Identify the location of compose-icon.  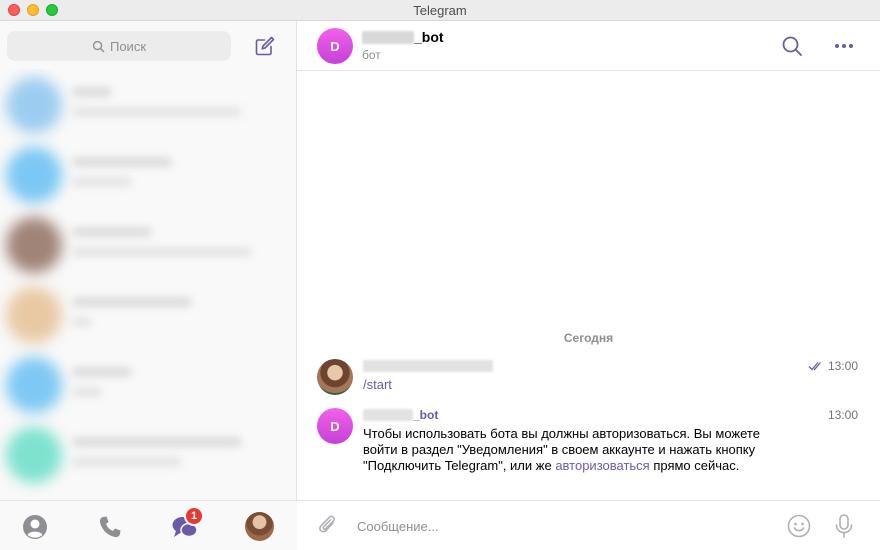
(265, 46).